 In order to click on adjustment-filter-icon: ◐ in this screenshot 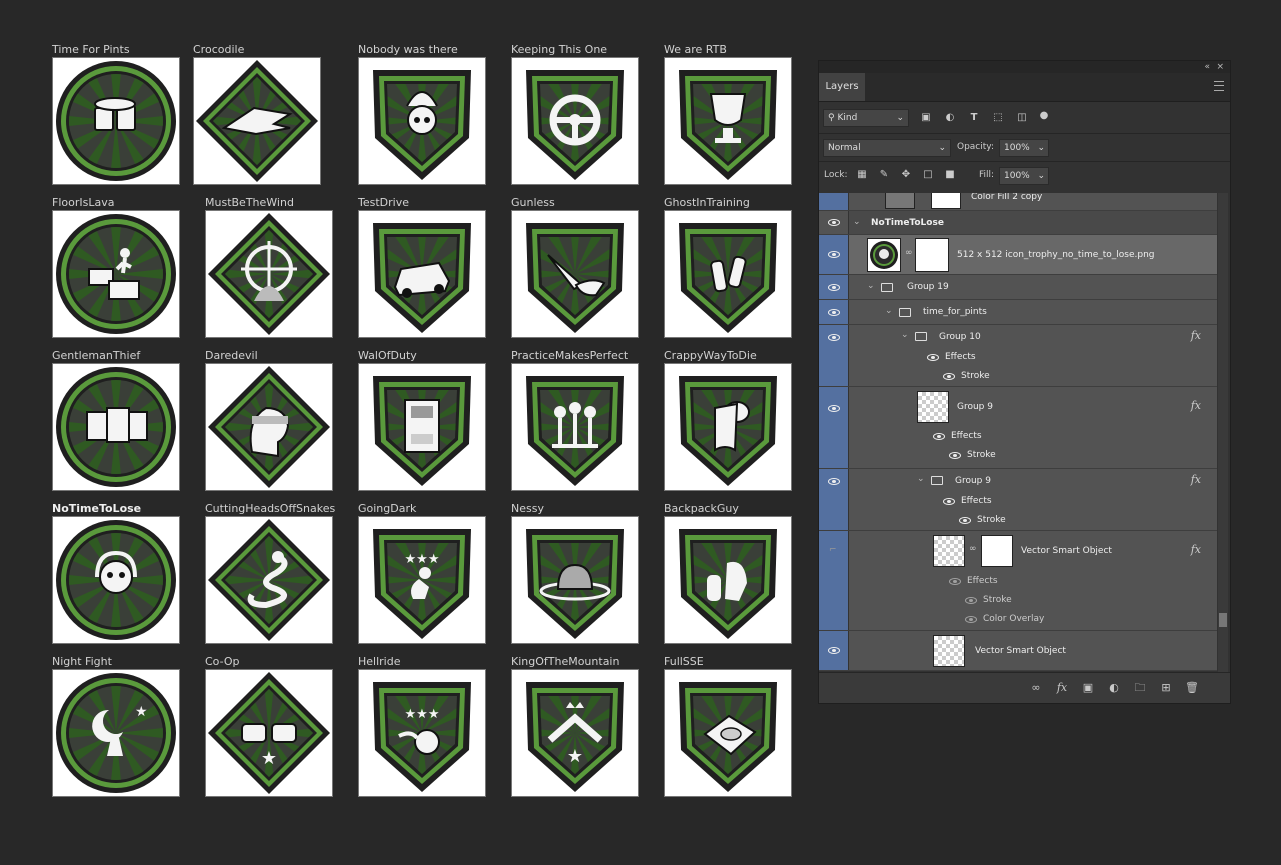, I will do `click(950, 118)`.